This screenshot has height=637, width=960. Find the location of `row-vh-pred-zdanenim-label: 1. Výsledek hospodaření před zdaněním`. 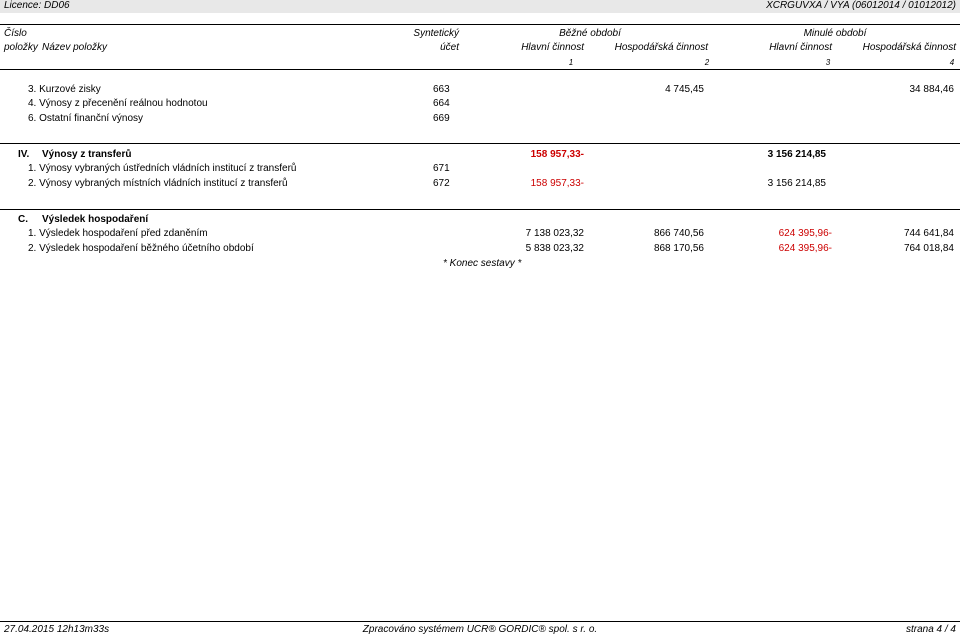

row-vh-pred-zdanenim-label: 1. Výsledek hospodaření před zdaněním is located at coordinates (118, 233).